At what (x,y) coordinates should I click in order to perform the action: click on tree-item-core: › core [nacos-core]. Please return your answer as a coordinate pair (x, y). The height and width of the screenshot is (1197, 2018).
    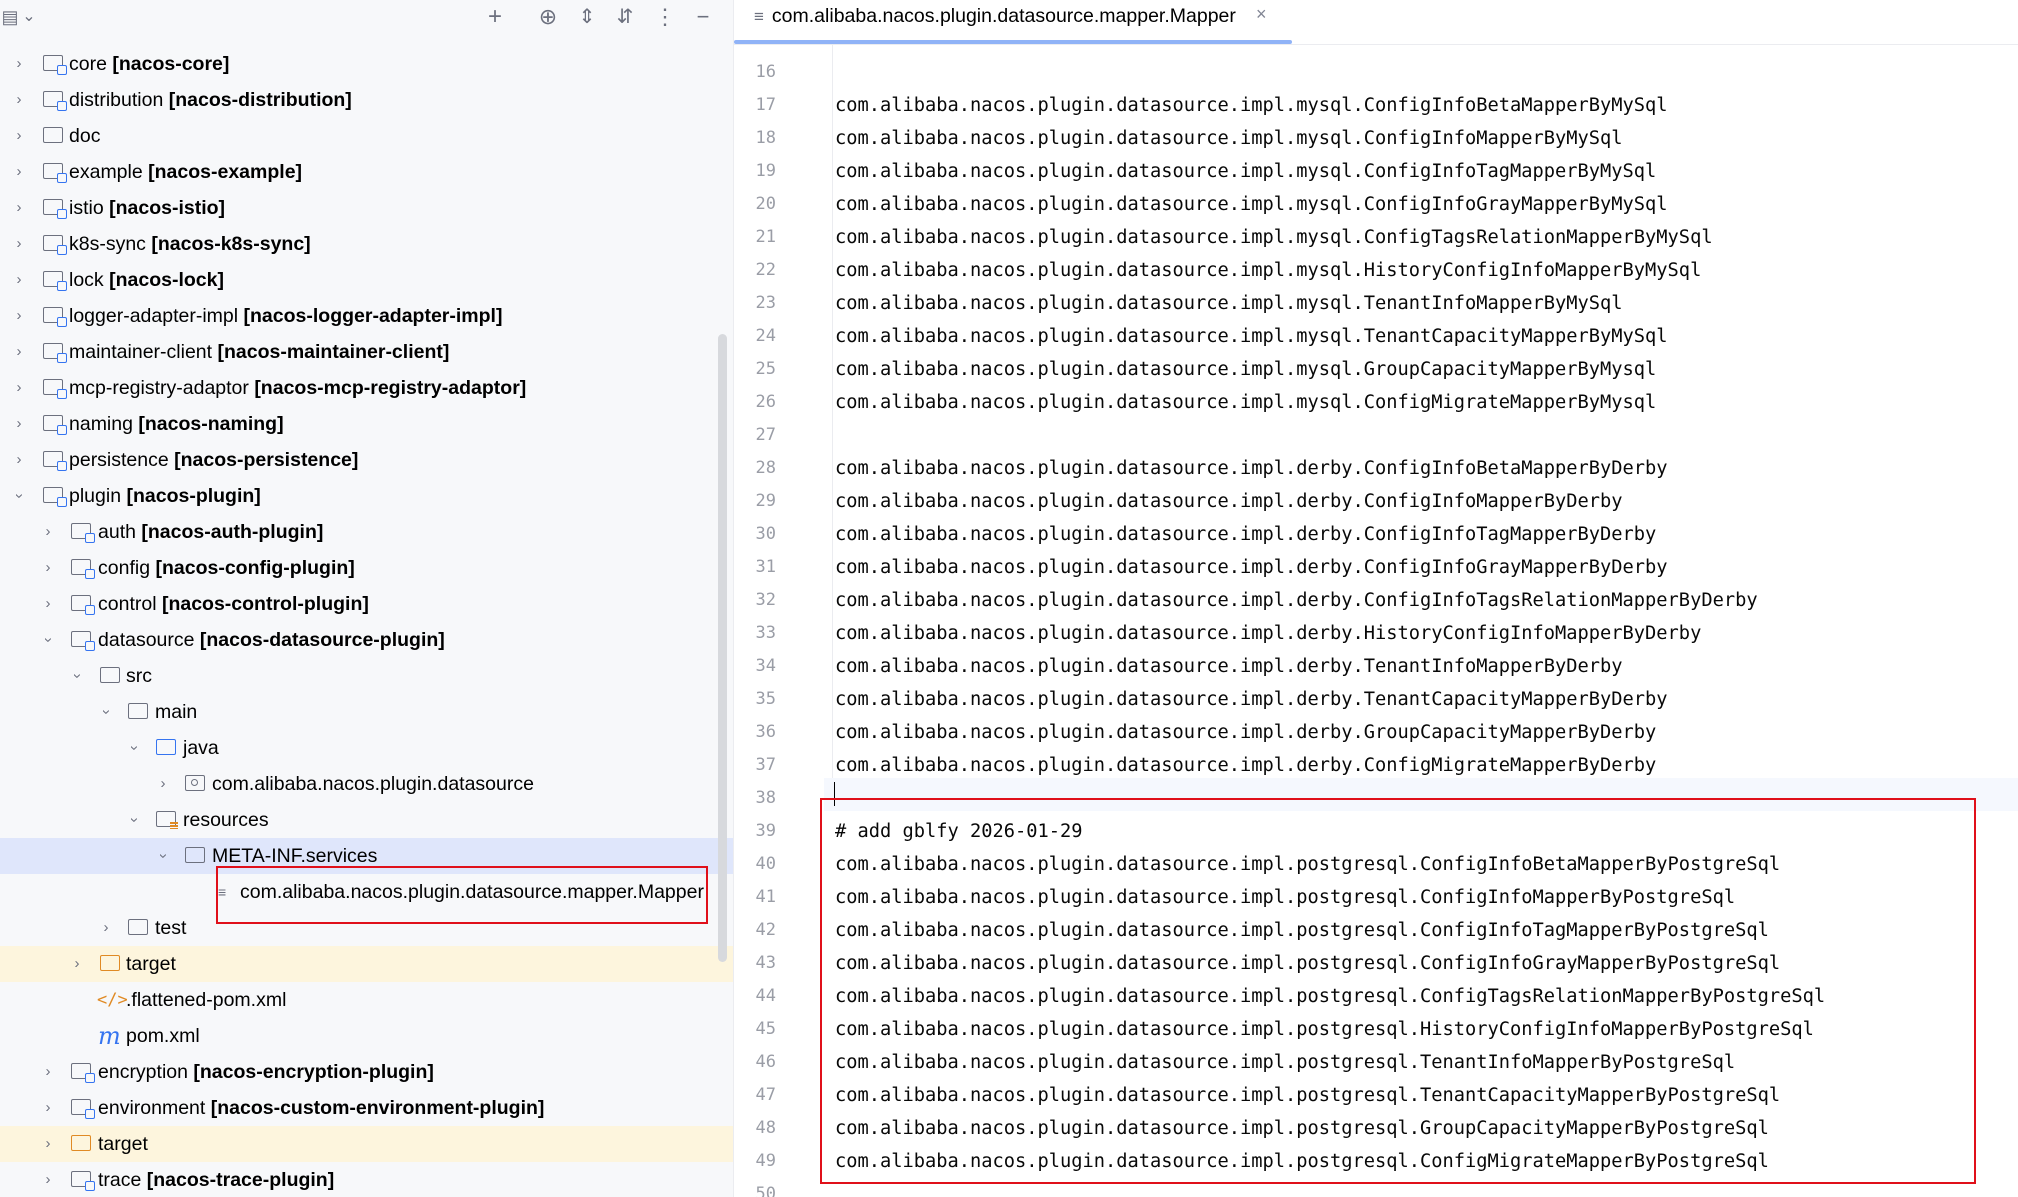
    Looking at the image, I should click on (366, 64).